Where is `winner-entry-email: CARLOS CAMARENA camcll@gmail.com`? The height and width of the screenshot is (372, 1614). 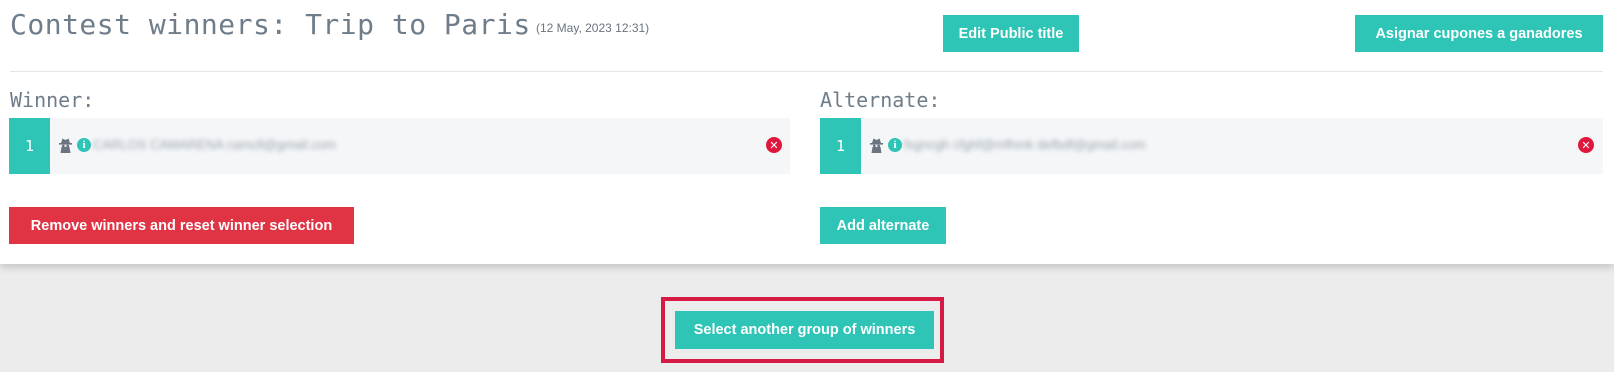
winner-entry-email: CARLOS CAMARENA camcll@gmail.com is located at coordinates (214, 144).